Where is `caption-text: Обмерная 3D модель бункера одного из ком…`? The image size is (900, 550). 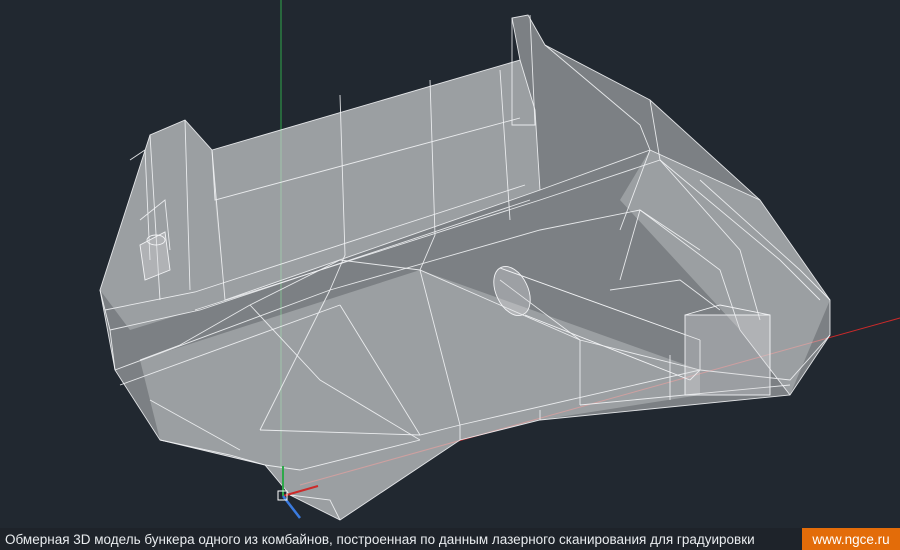
caption-text: Обмерная 3D модель бункера одного из ком… is located at coordinates (380, 539).